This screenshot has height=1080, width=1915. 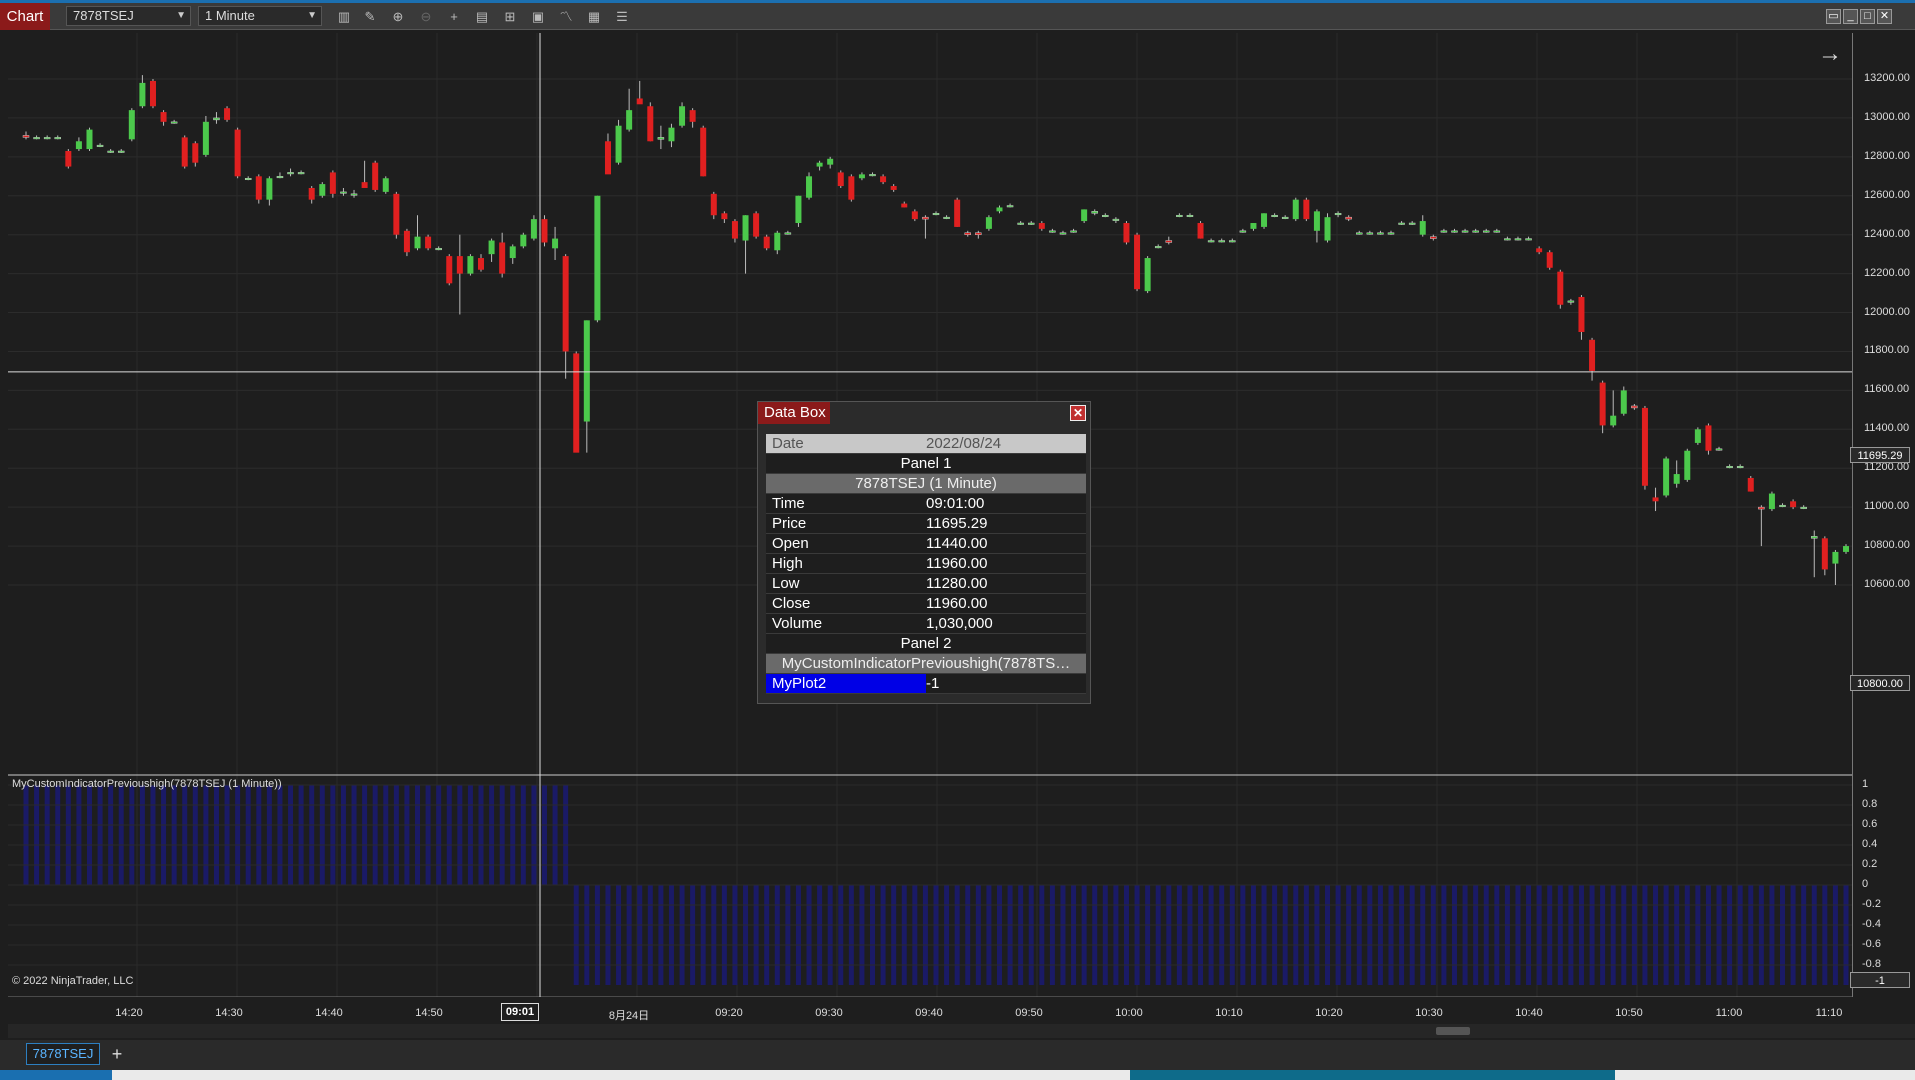 What do you see at coordinates (538, 17) in the screenshot?
I see `strategies-icon: ▣` at bounding box center [538, 17].